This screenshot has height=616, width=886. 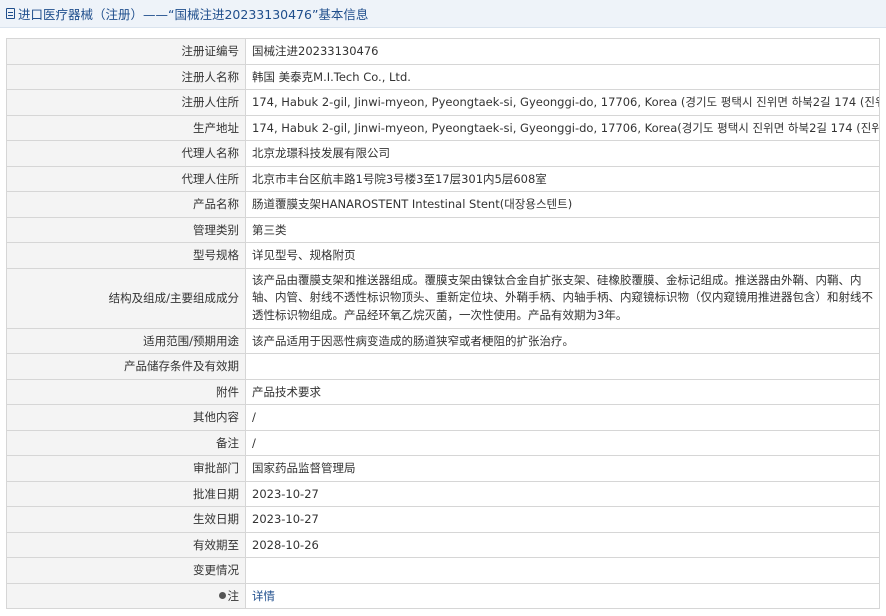 I want to click on row-value: 国械注进20233130476, so click(x=562, y=51).